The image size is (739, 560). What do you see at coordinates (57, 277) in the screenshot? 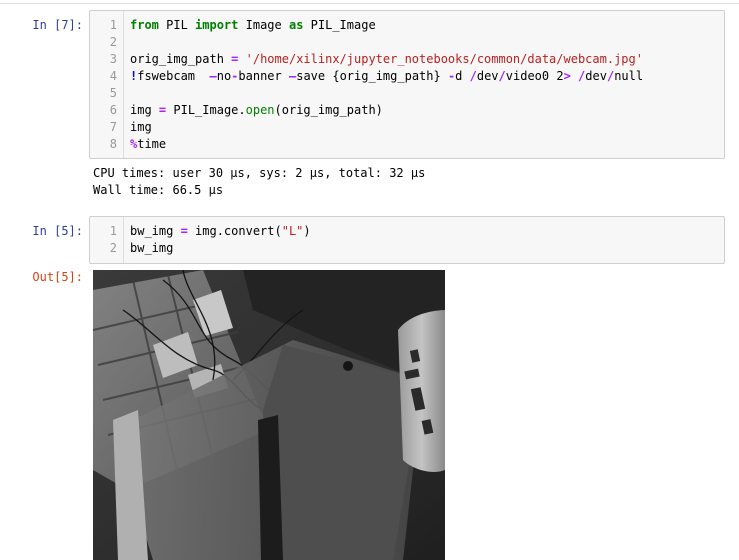
I see `cell-2-out-prompt: Out[5]:` at bounding box center [57, 277].